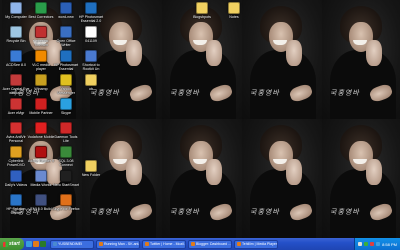 The height and width of the screenshot is (250, 400). What do you see at coordinates (16, 163) in the screenshot?
I see `desktop-icon-label: Cyberlink PowerDVD` at bounding box center [16, 163].